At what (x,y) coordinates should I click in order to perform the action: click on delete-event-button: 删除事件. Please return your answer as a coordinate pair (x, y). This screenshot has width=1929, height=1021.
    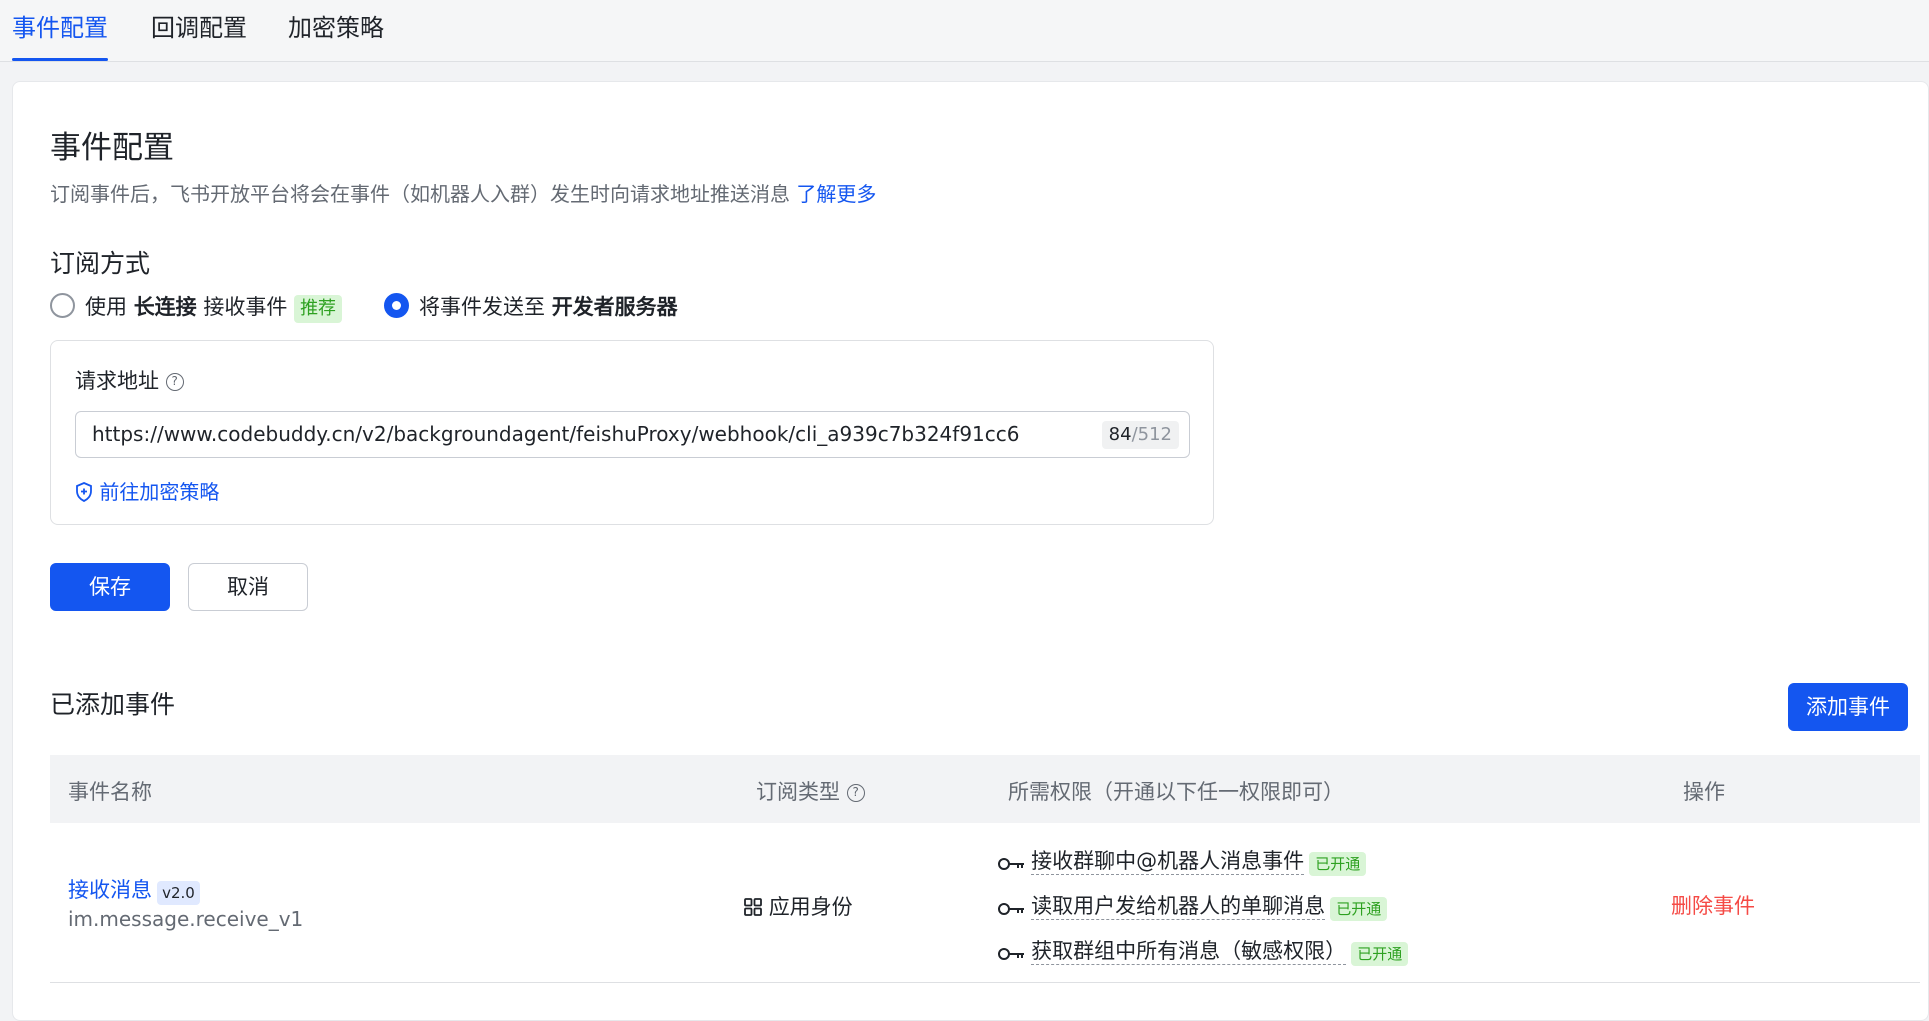
    Looking at the image, I should click on (1713, 905).